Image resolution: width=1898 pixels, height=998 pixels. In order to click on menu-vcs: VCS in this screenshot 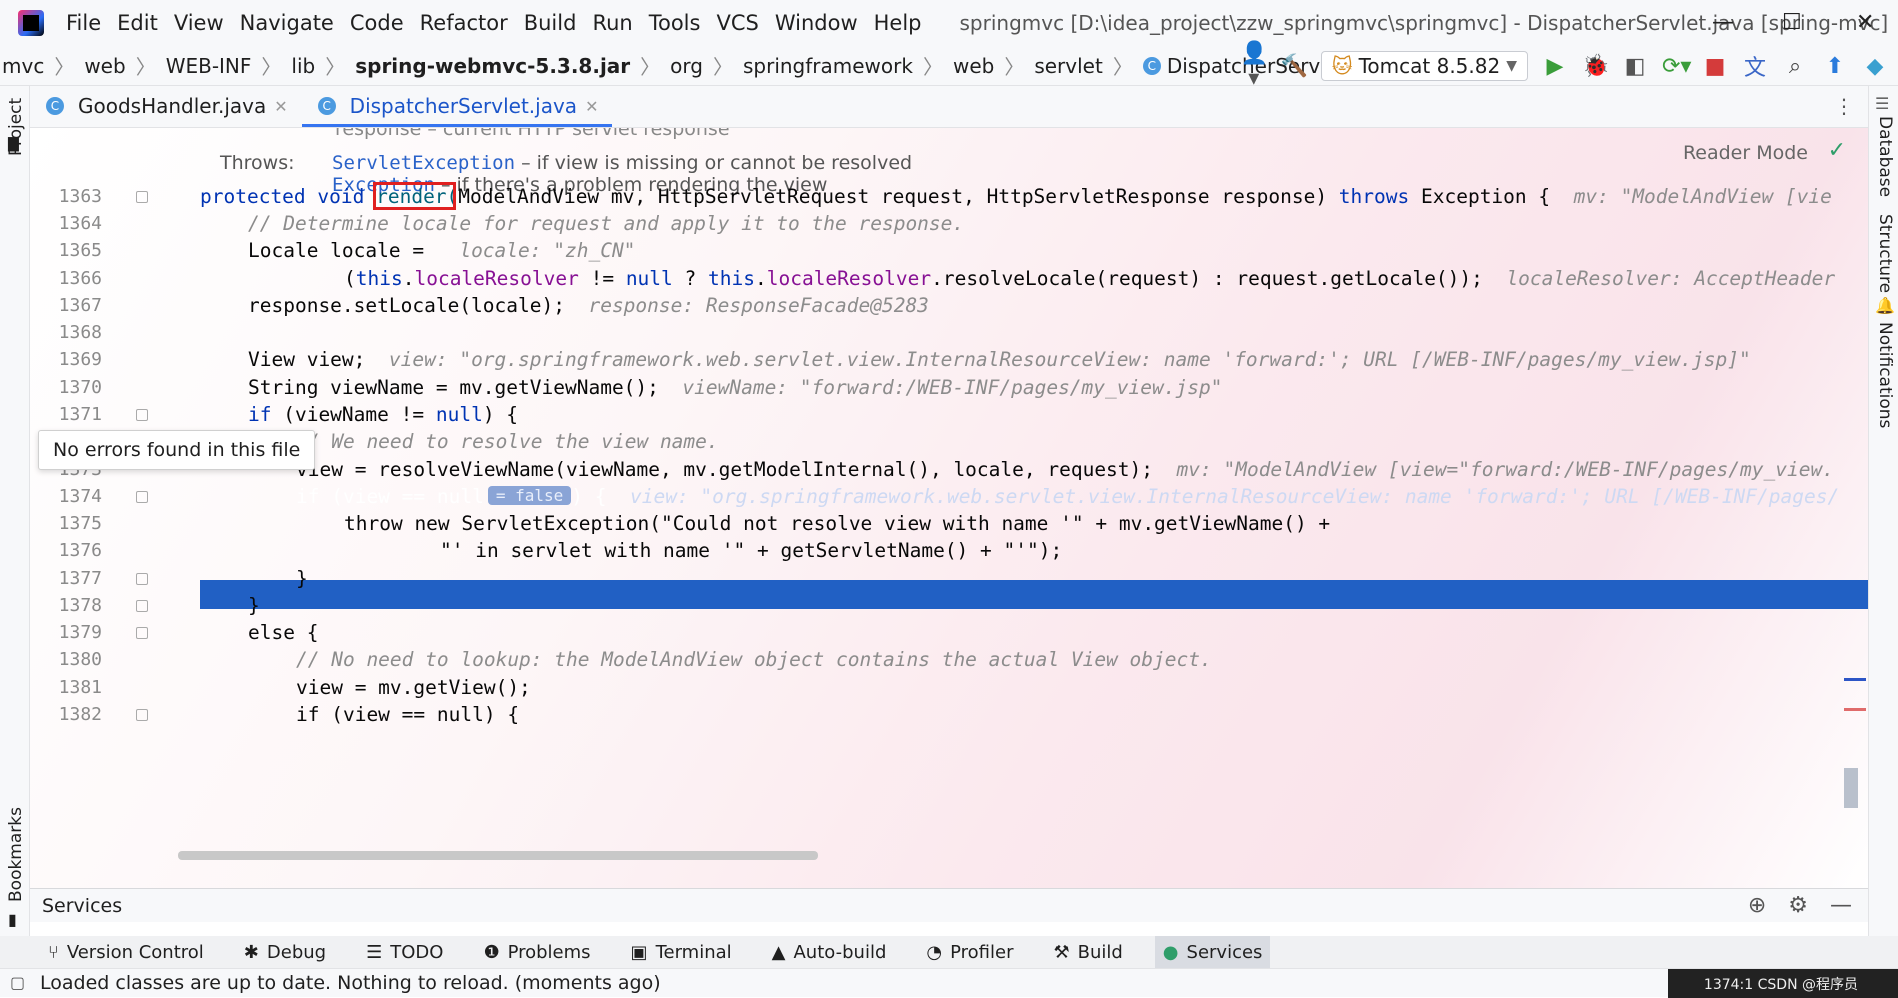, I will do `click(737, 23)`.